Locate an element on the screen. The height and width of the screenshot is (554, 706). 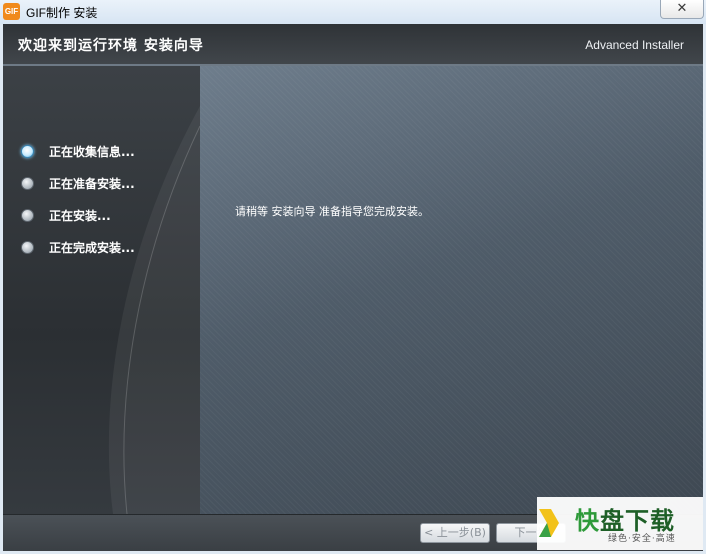
watermark-slogan: 绿色·安全·高速 is located at coordinates (642, 539).